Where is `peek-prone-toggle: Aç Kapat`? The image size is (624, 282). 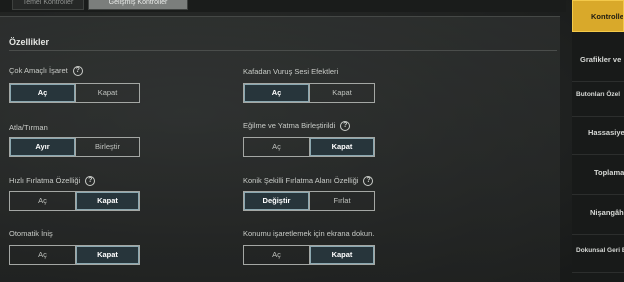
peek-prone-toggle: Aç Kapat is located at coordinates (309, 147).